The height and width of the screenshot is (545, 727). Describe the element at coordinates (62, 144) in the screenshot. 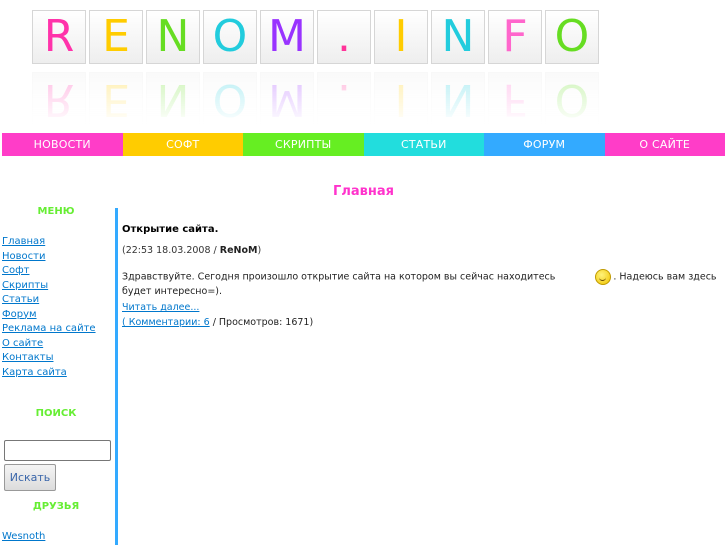

I see `nav-item-0: НОВОСТИ` at that location.